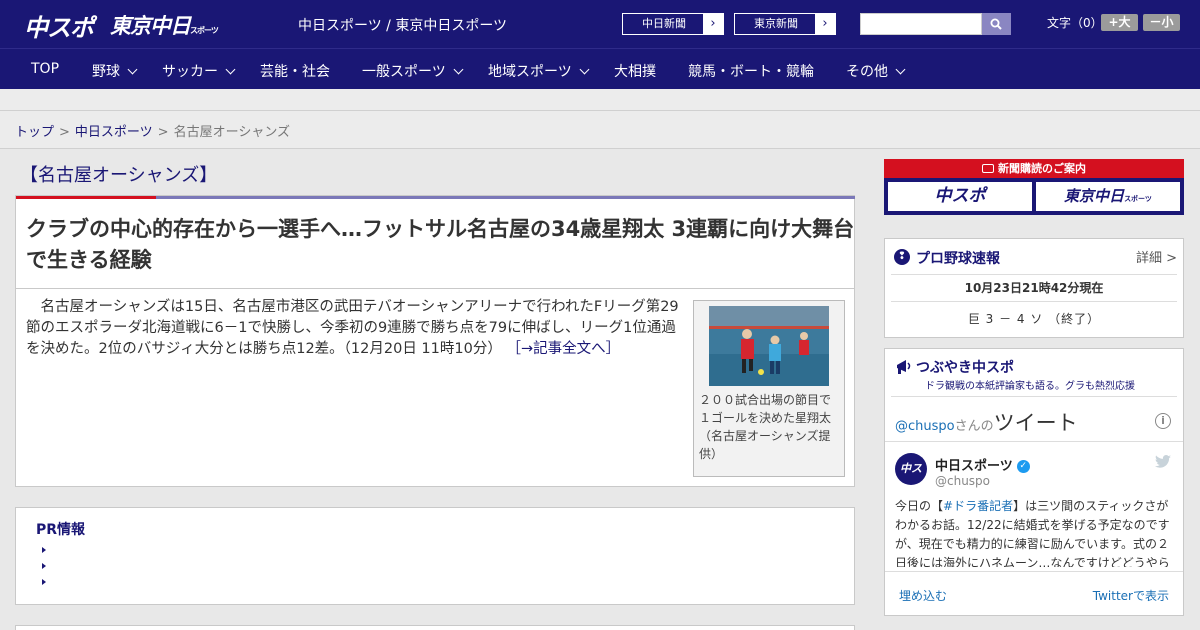 Image resolution: width=1200 pixels, height=630 pixels. What do you see at coordinates (911, 469) in the screenshot?
I see `avatar: 中スポ` at bounding box center [911, 469].